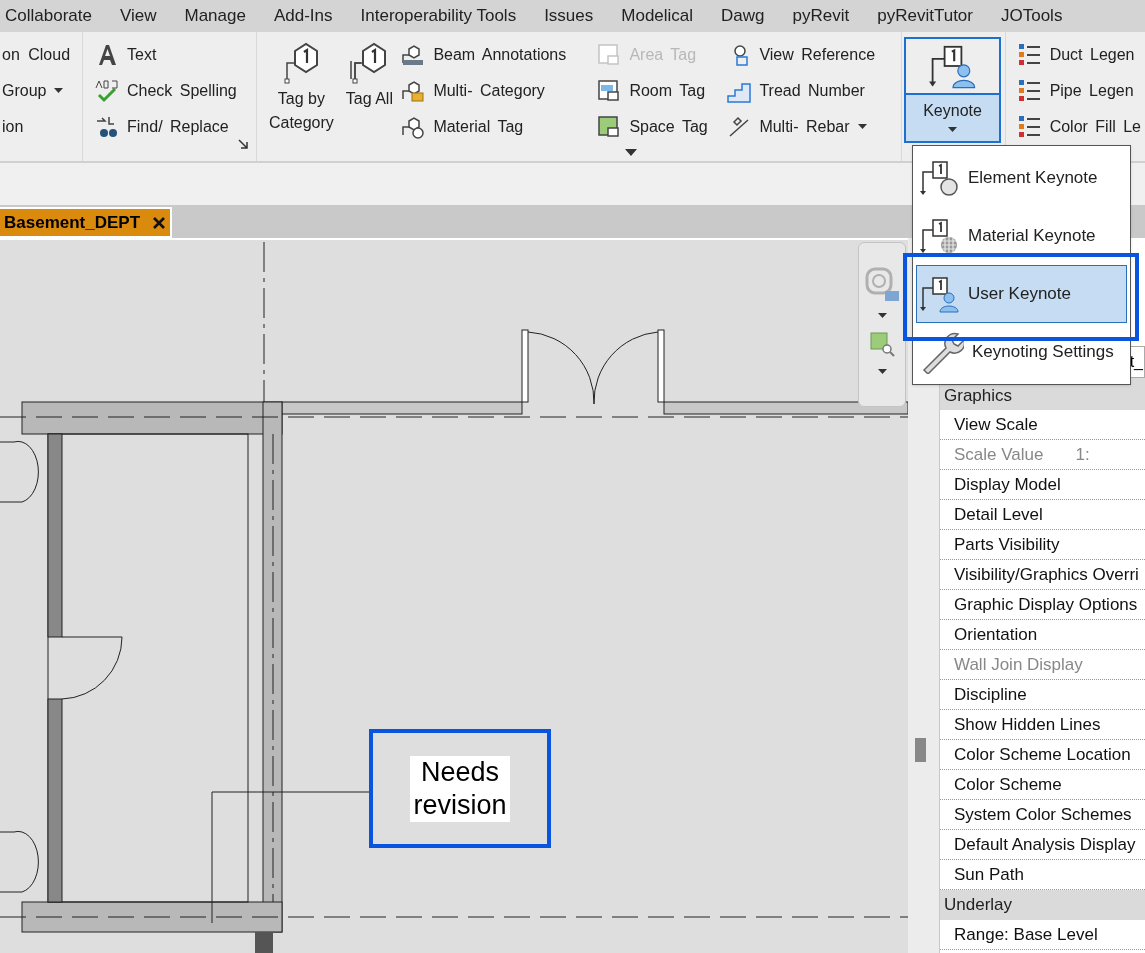 The image size is (1145, 953). I want to click on panel-expand-icon, so click(631, 153).